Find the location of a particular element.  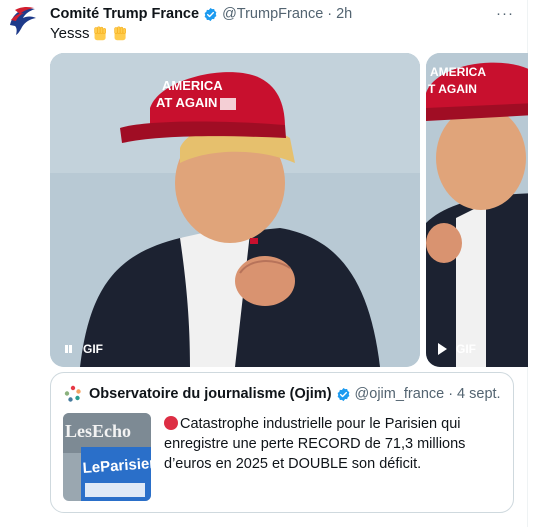

author-name: Comité Trump France is located at coordinates (124, 14).